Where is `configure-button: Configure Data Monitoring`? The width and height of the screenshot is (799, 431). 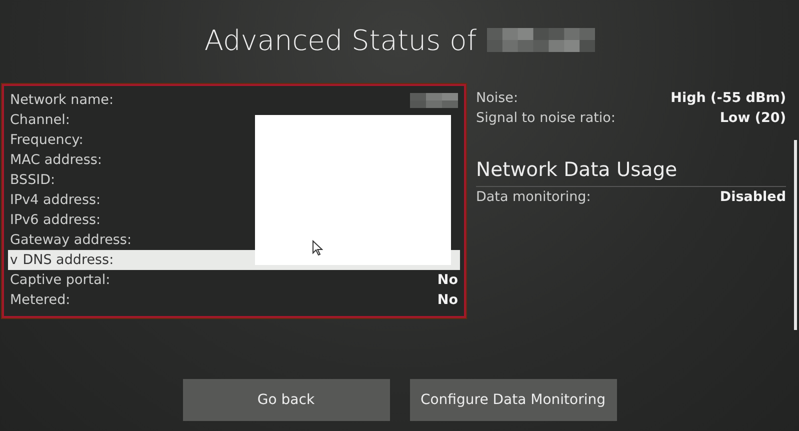 configure-button: Configure Data Monitoring is located at coordinates (513, 400).